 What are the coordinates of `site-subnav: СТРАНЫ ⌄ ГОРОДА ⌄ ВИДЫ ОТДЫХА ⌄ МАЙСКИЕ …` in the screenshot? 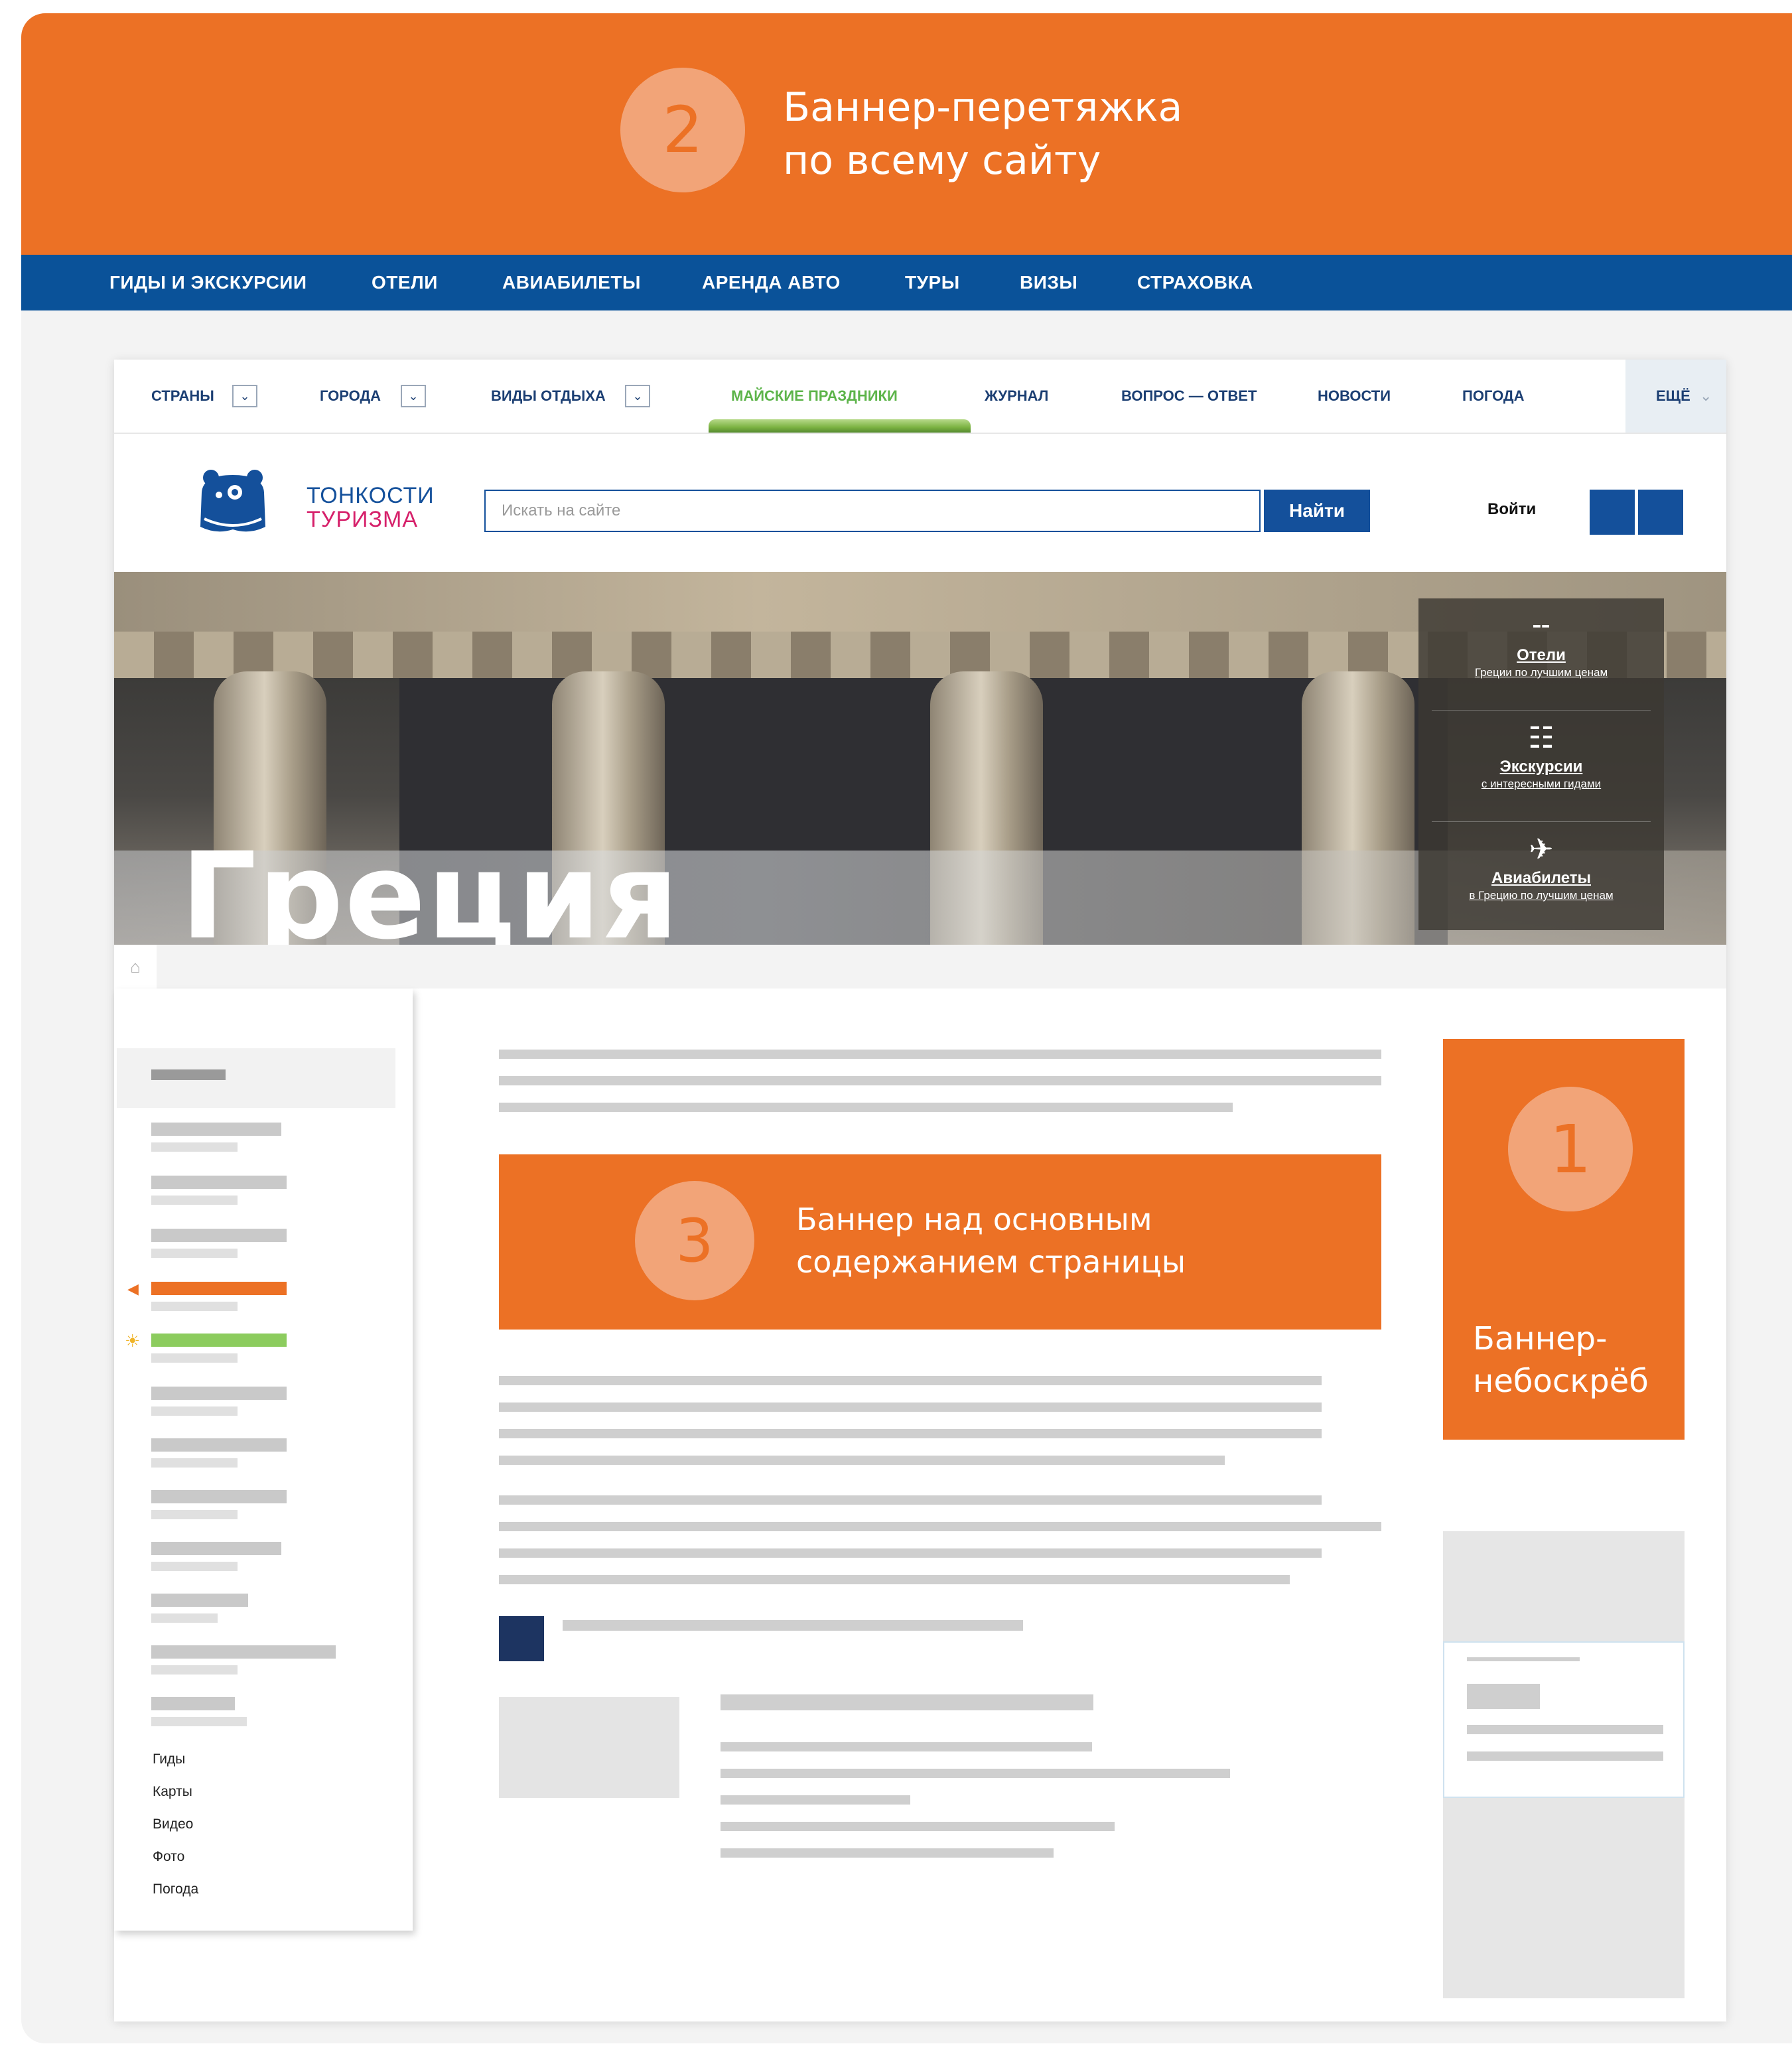 It's located at (920, 397).